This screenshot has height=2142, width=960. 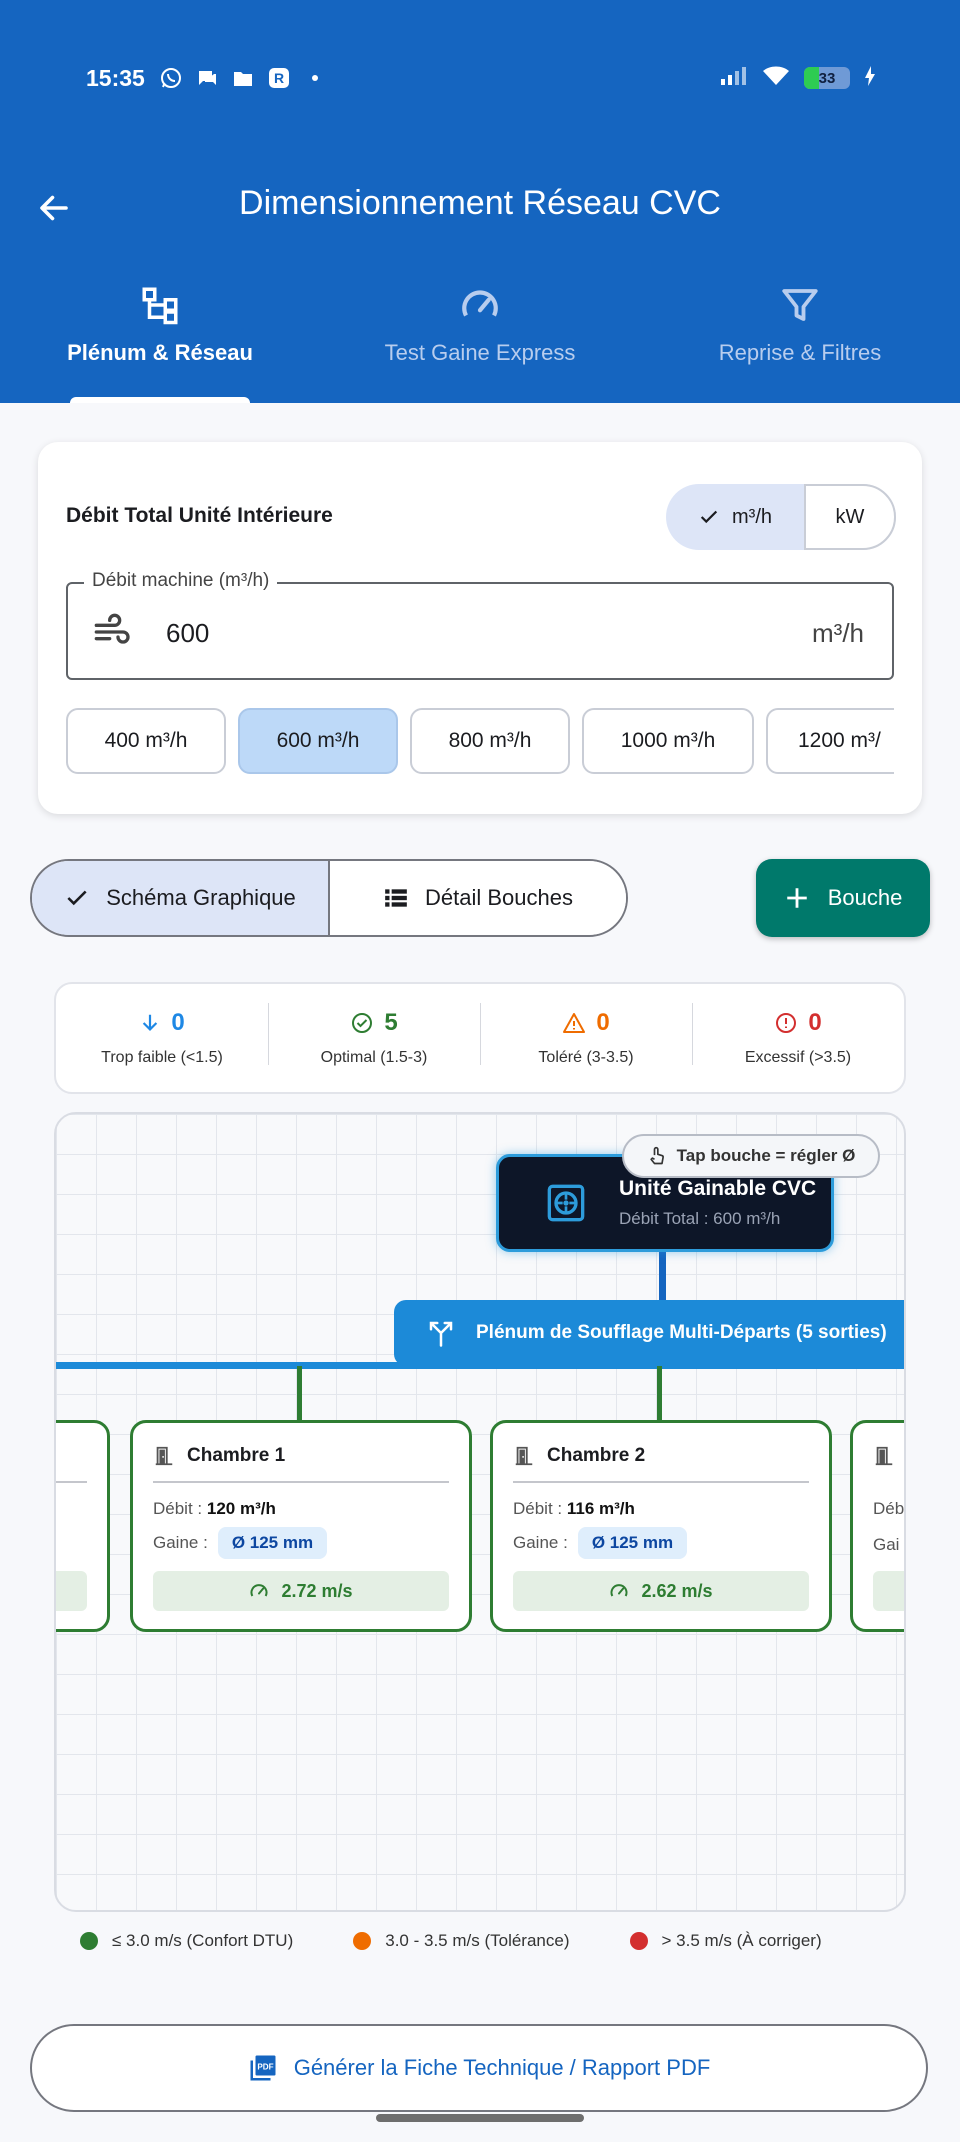 I want to click on svg-text: PDF, so click(x=265, y=2066).